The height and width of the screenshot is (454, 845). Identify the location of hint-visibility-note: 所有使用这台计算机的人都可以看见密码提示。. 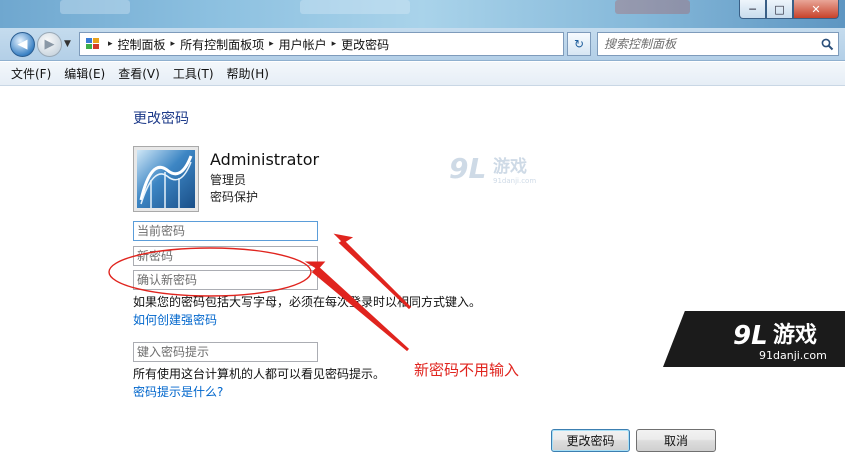
(259, 374).